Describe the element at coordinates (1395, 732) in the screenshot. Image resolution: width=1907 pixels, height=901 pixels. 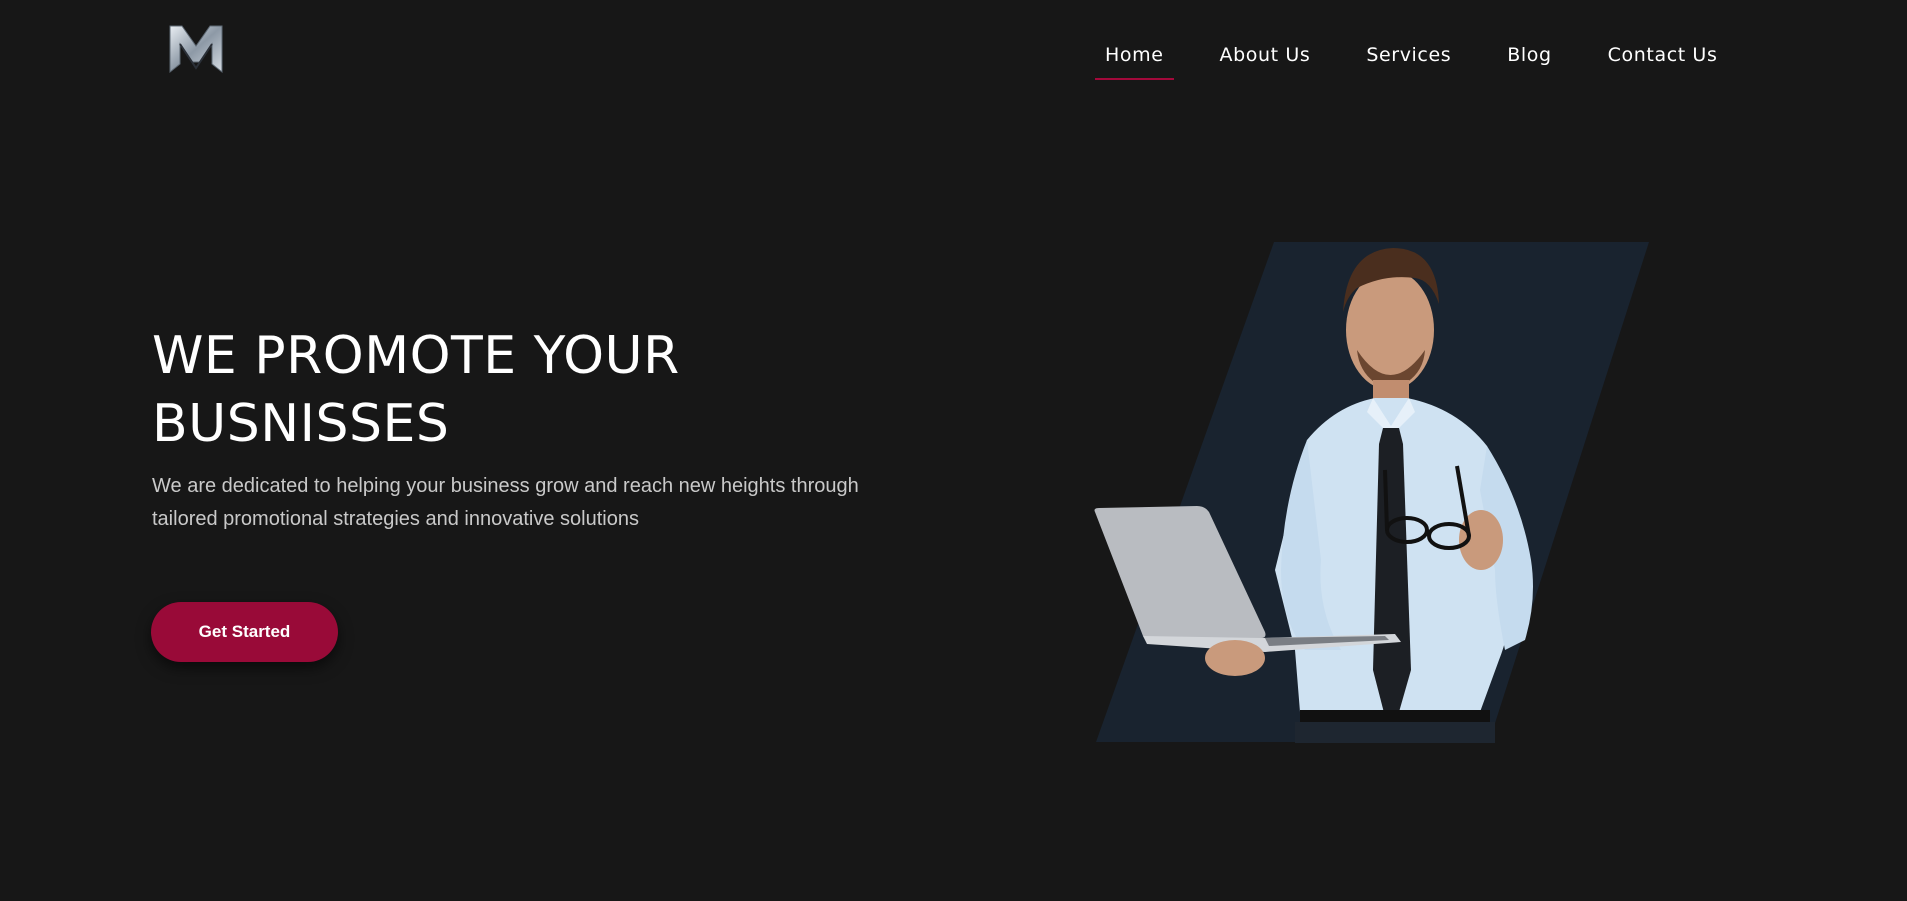
I see `trousers` at that location.